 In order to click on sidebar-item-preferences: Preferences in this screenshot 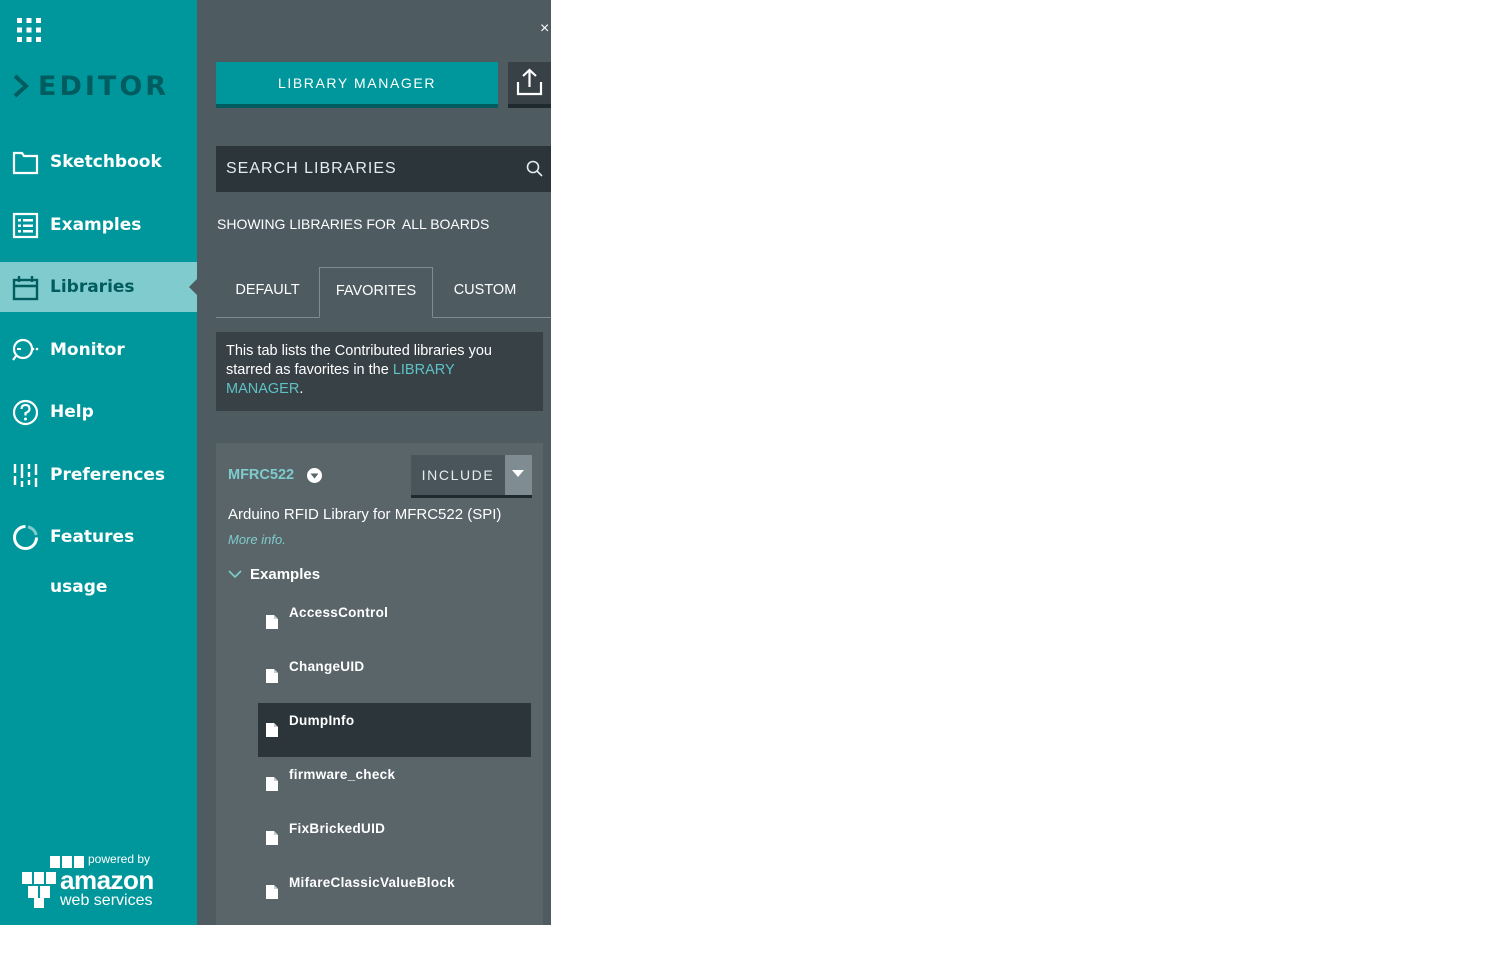, I will do `click(98, 475)`.